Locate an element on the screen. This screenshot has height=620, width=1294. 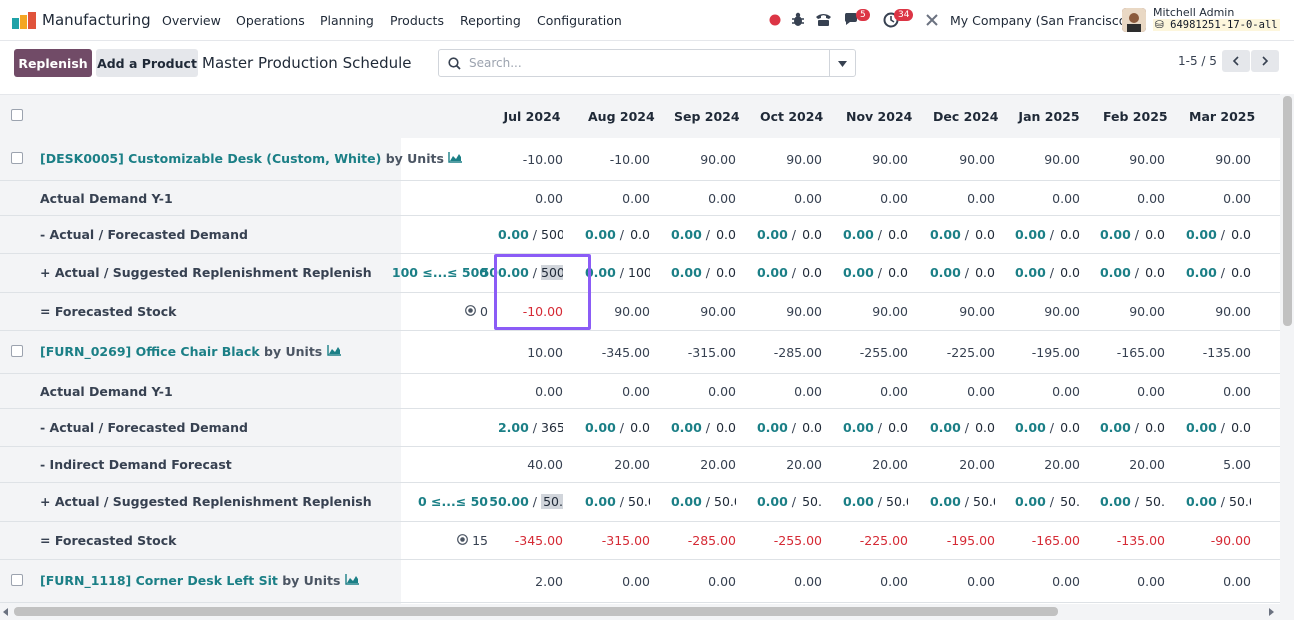
horizontal-scroll-thumb is located at coordinates (536, 611).